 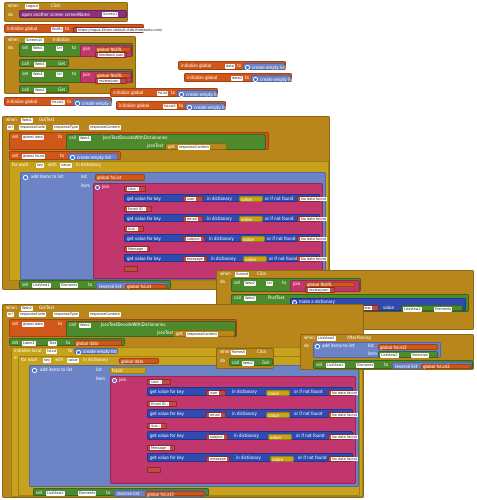 What do you see at coordinates (44, 63) in the screenshot?
I see `call-web1-get: call Web1 Get` at bounding box center [44, 63].